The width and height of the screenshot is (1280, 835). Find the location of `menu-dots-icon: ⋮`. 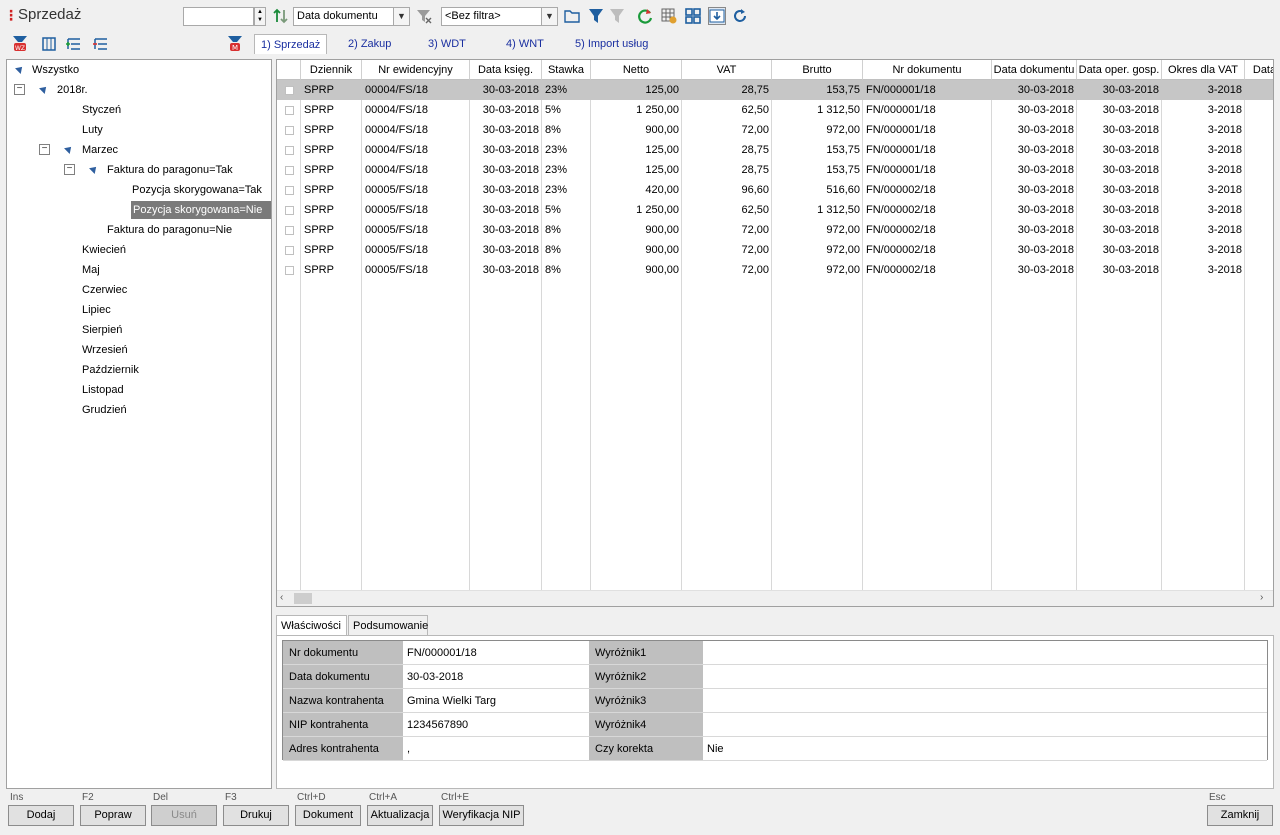

menu-dots-icon: ⋮ is located at coordinates (11, 15).